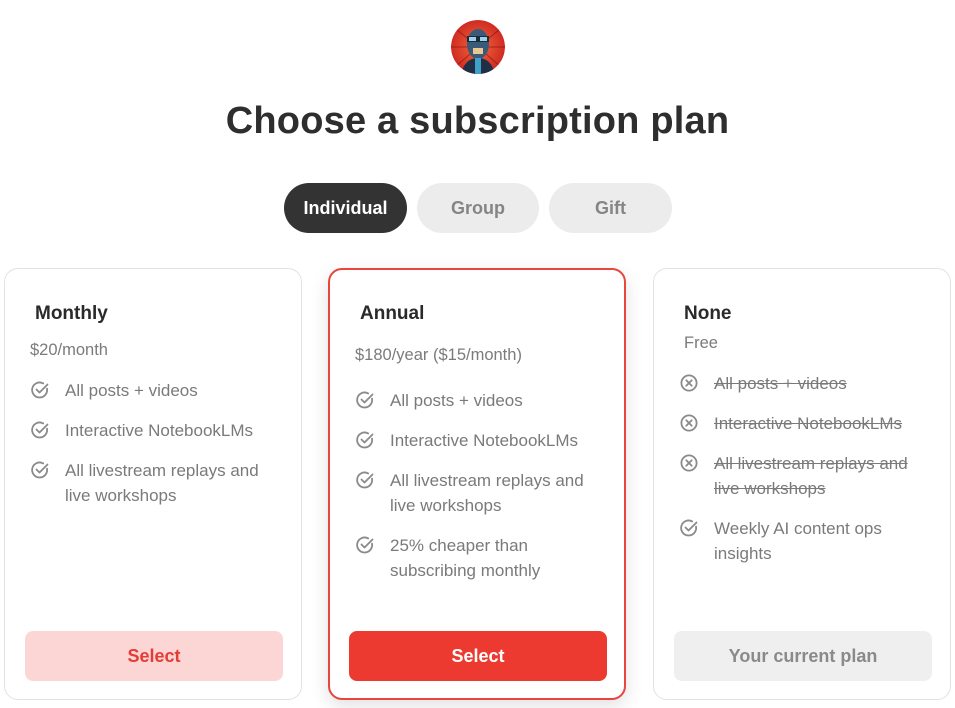  Describe the element at coordinates (438, 355) in the screenshot. I see `plan-price: $180/year ($15/month)` at that location.